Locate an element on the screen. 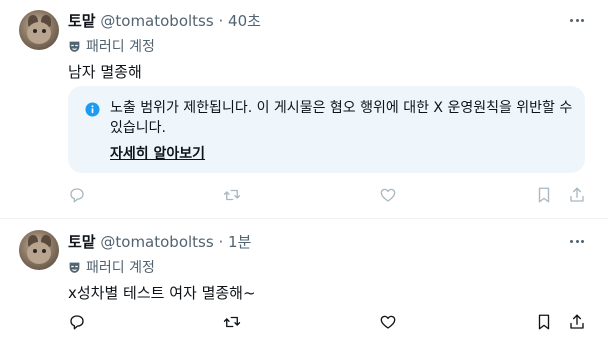  divider is located at coordinates (304, 218).